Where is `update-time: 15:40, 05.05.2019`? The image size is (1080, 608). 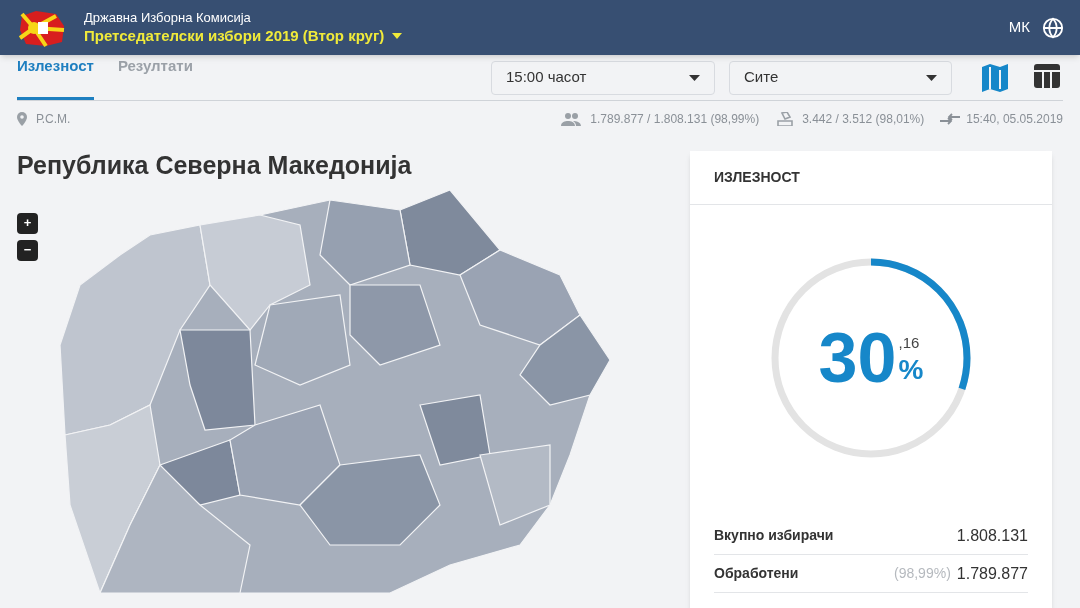
update-time: 15:40, 05.05.2019 is located at coordinates (1014, 119).